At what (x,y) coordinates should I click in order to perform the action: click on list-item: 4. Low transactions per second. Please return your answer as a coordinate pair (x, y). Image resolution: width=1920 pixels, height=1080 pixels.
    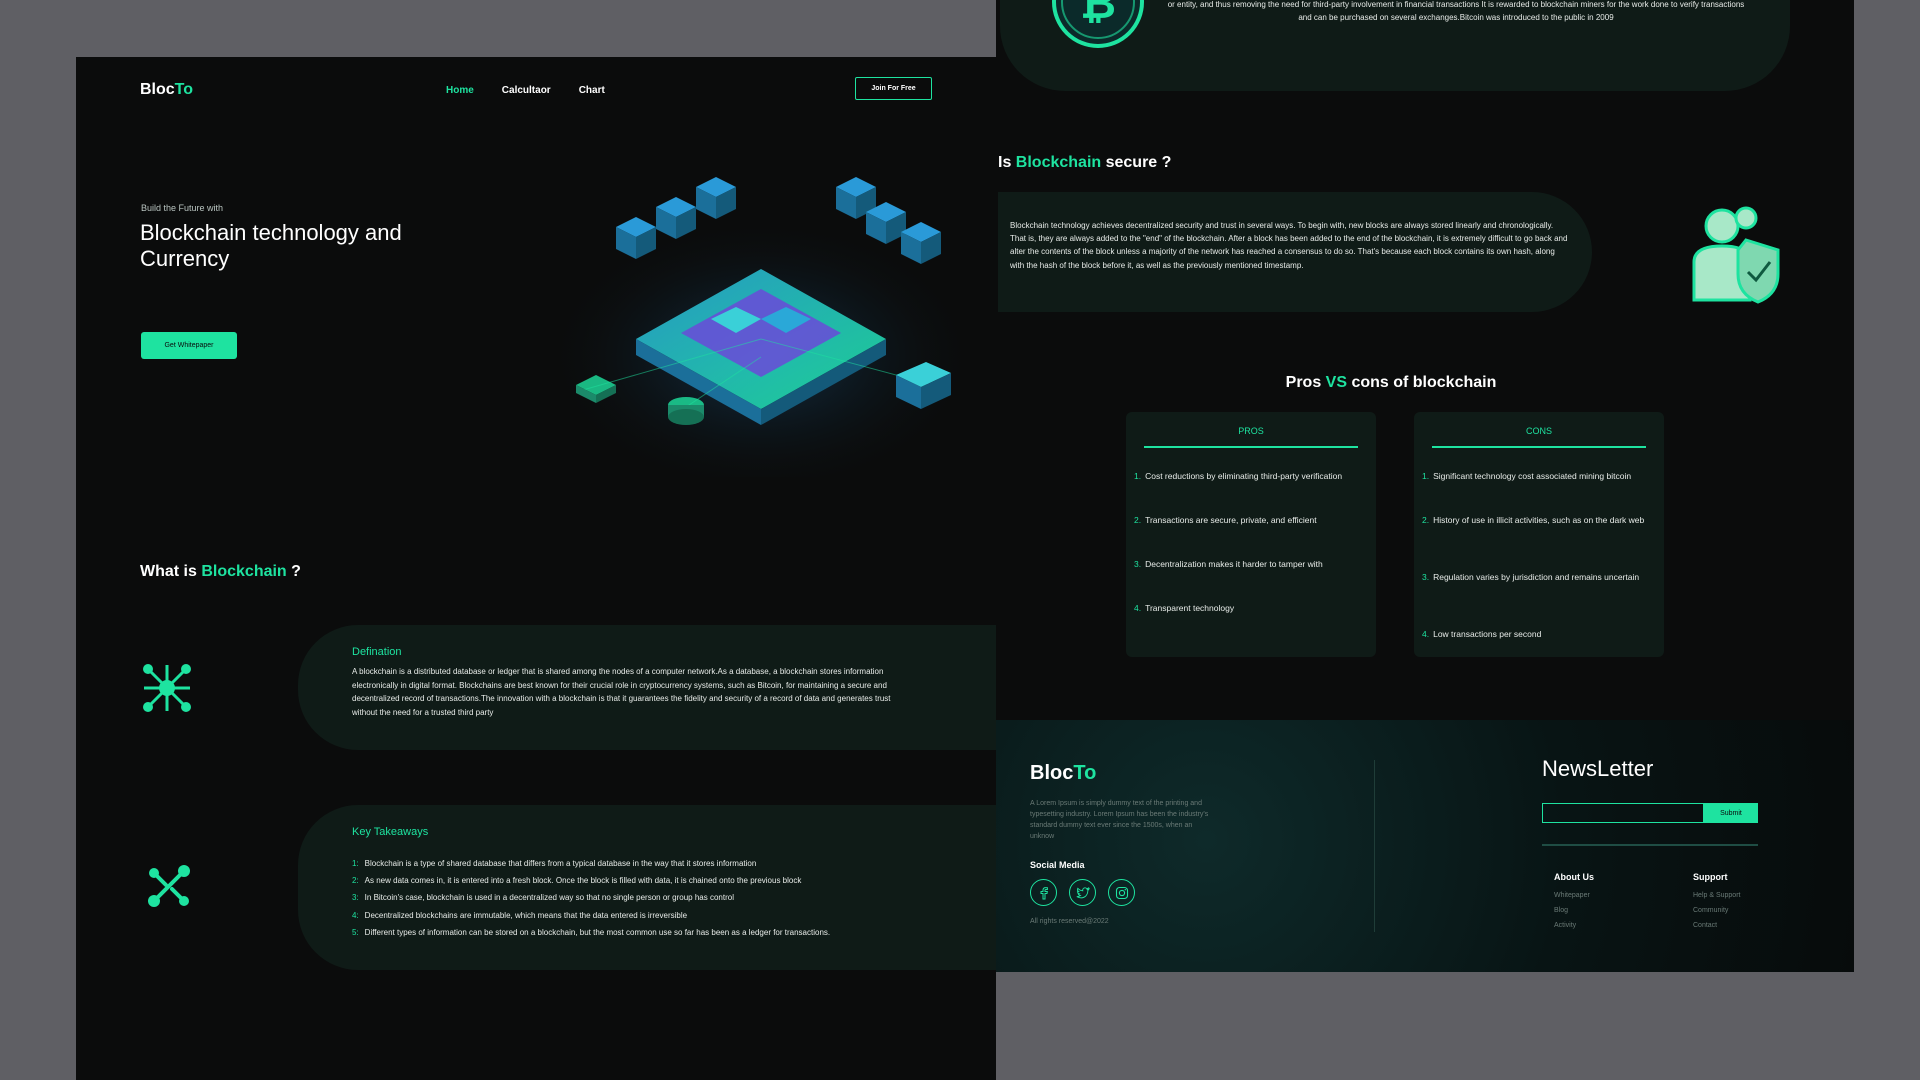
    Looking at the image, I should click on (1482, 634).